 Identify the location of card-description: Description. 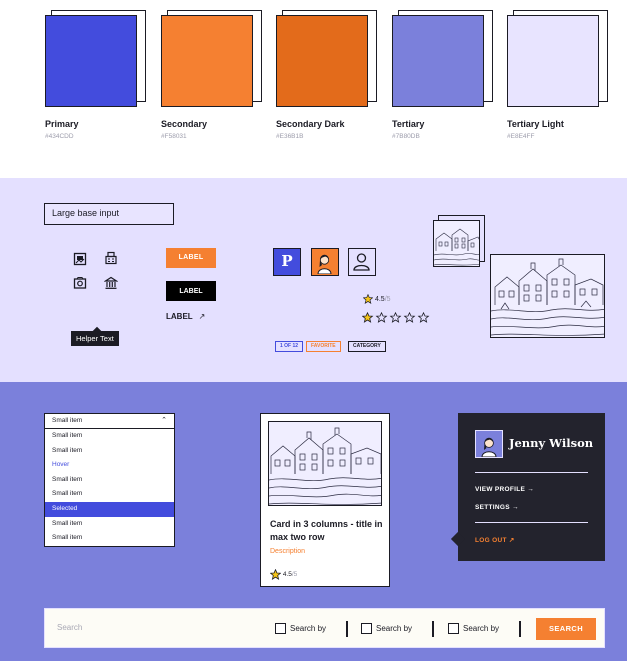
(288, 551).